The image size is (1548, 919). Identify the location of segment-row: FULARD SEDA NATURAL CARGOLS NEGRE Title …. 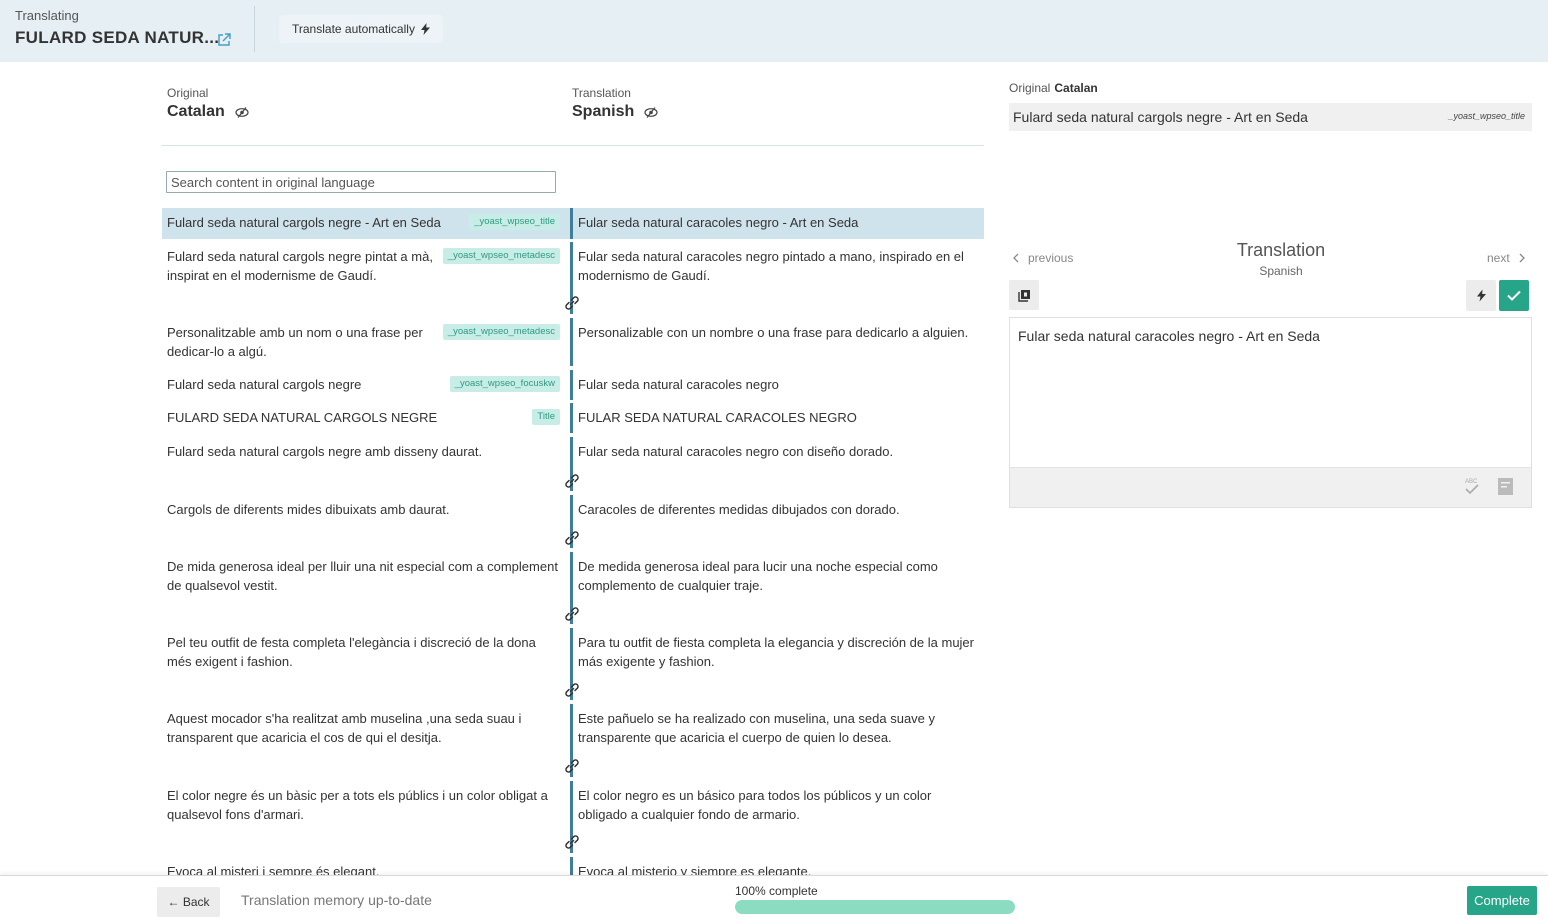
(573, 418).